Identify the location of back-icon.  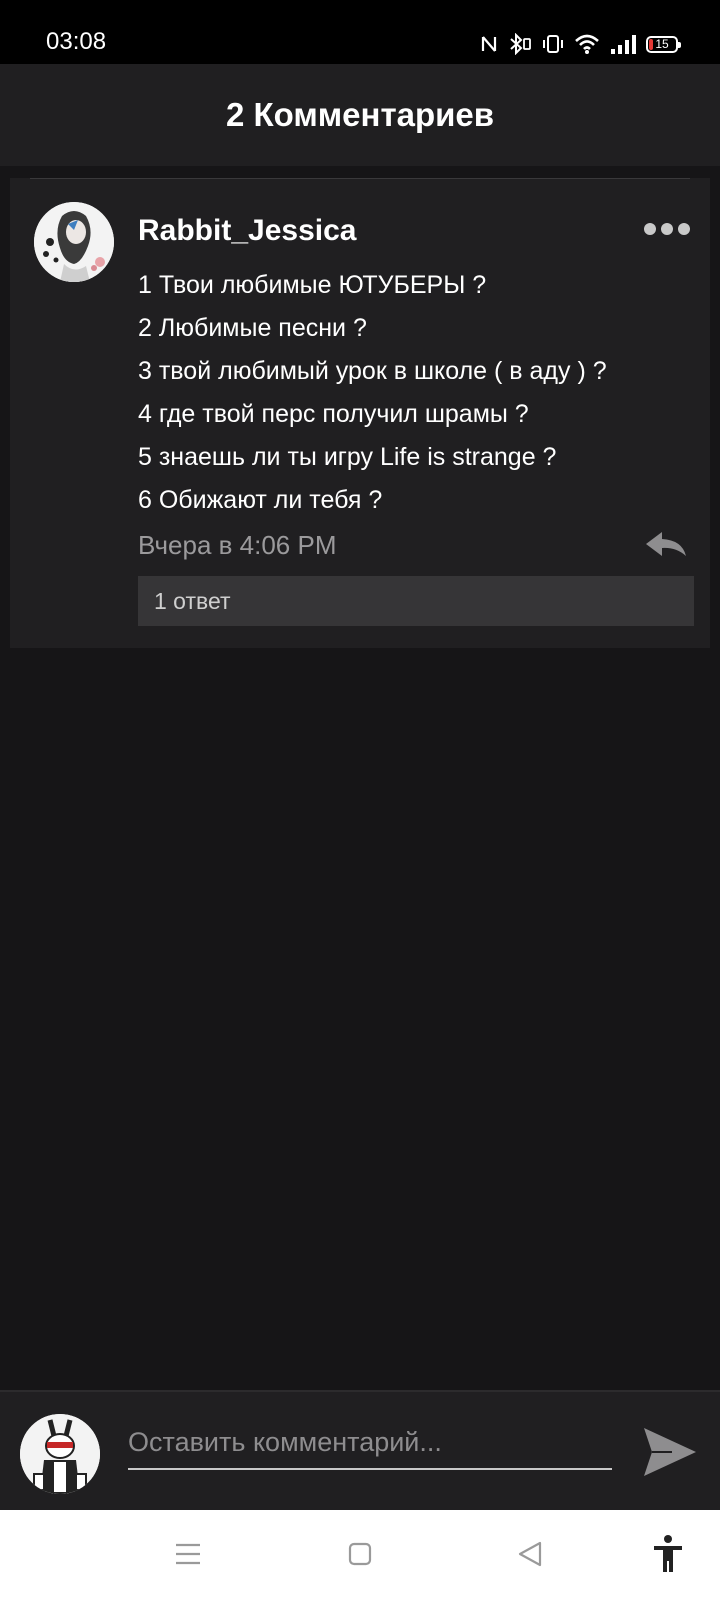
(530, 1554).